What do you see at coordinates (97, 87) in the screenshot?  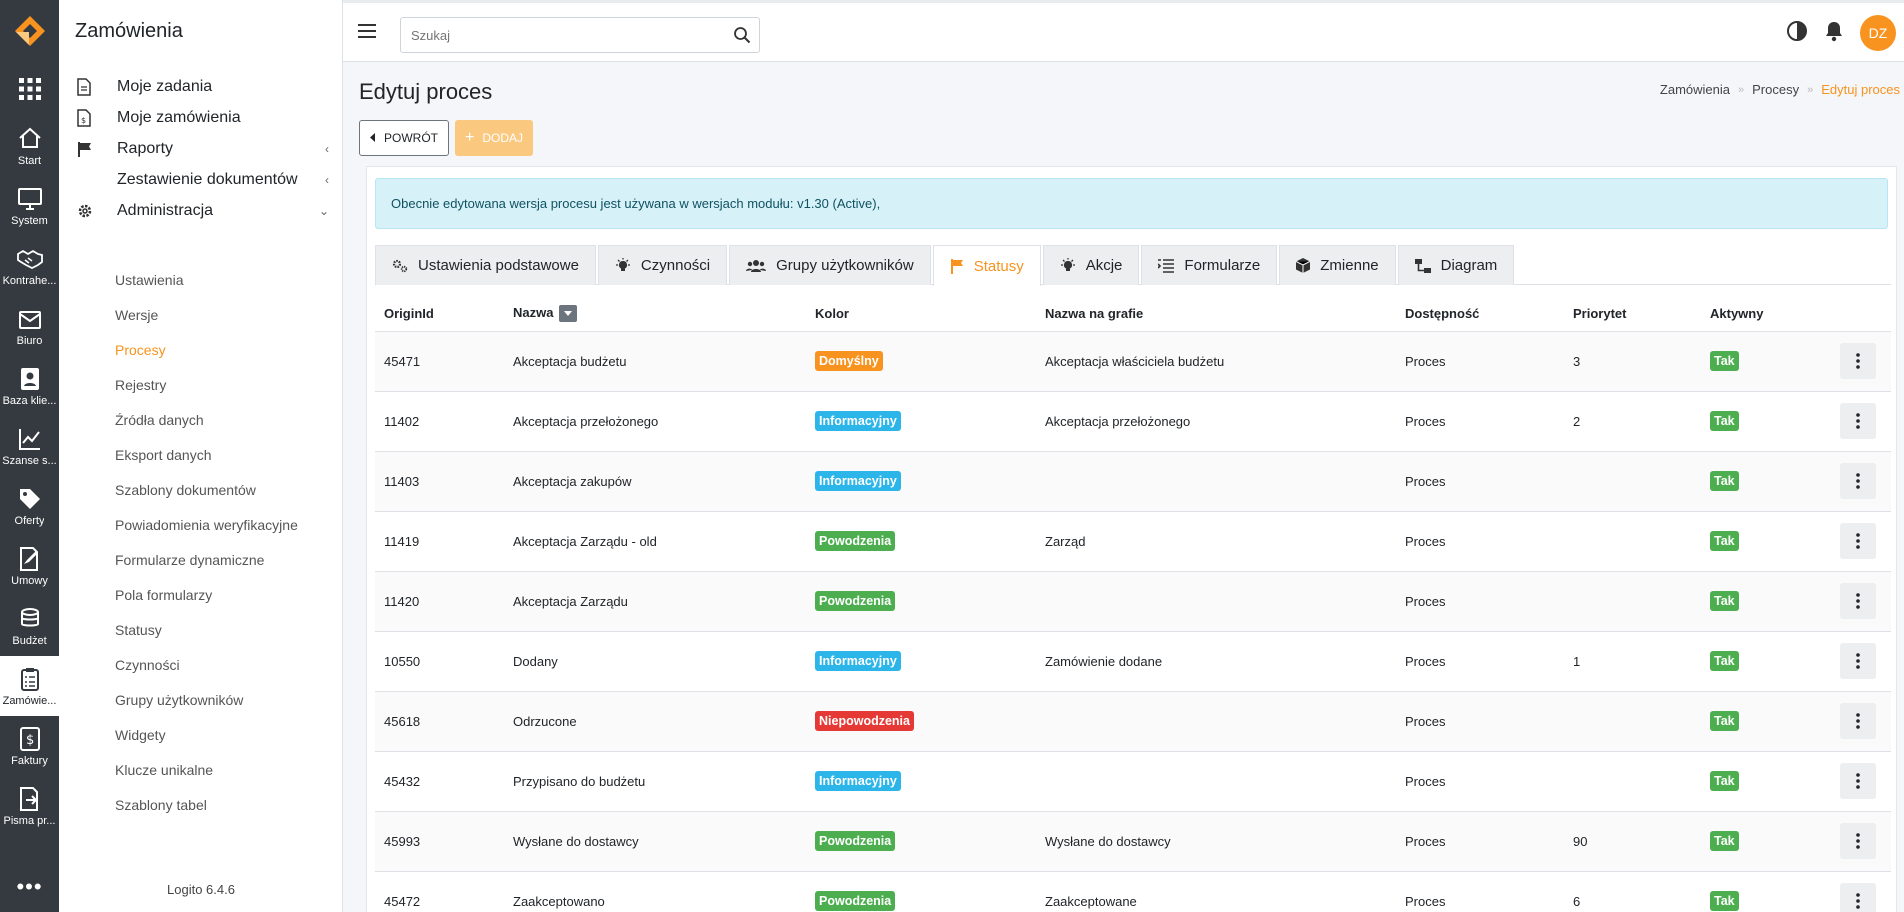 I see `document-icon` at bounding box center [97, 87].